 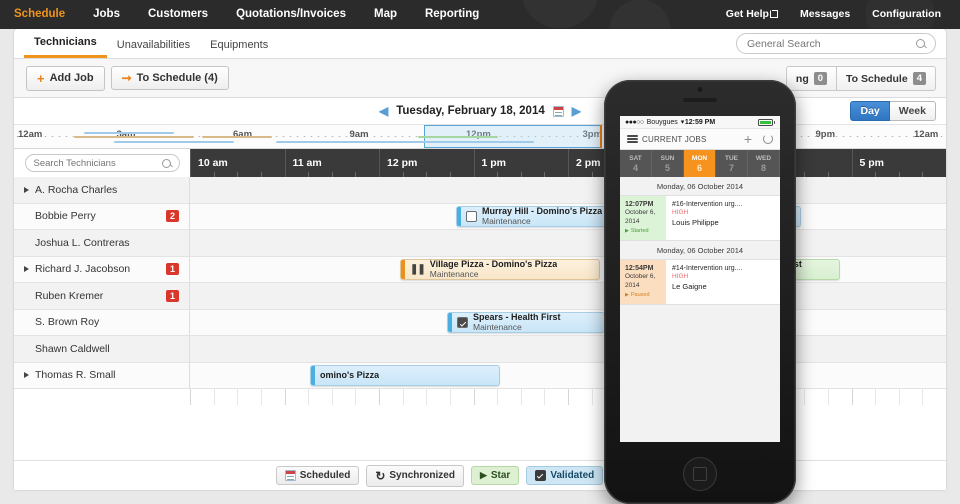 I want to click on phone-day-number: 8, so click(x=763, y=167).